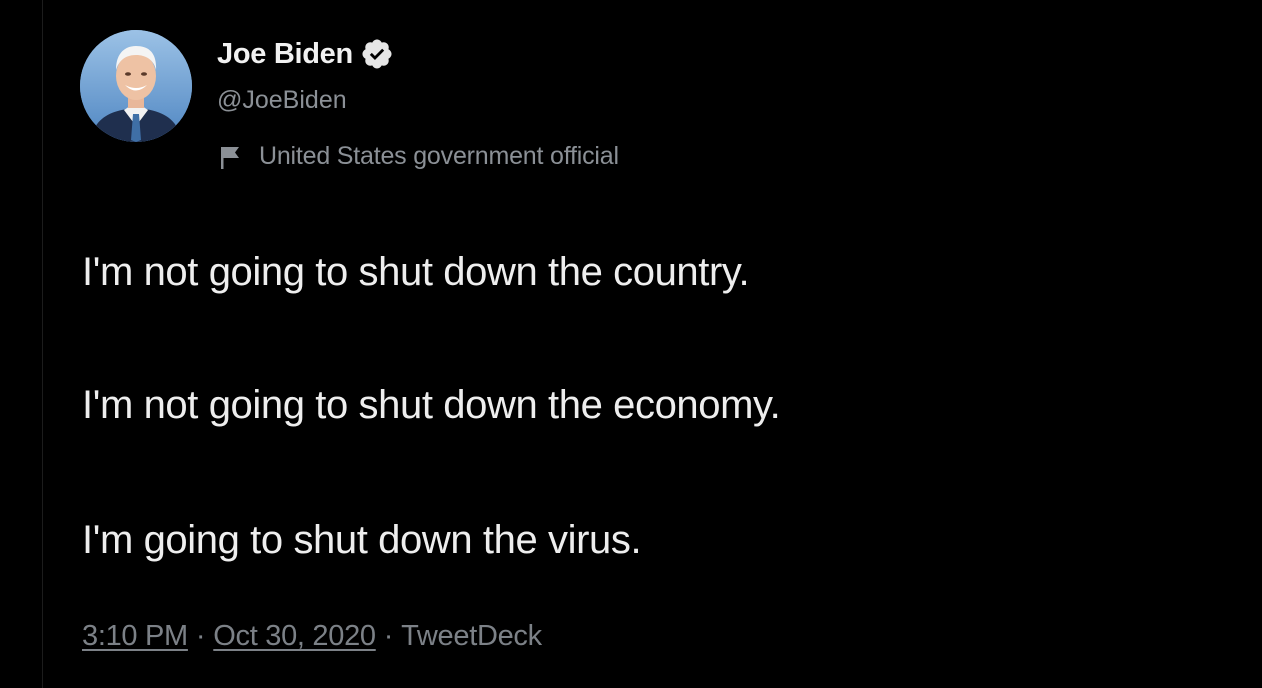 The height and width of the screenshot is (688, 1262). Describe the element at coordinates (416, 272) in the screenshot. I see `tweet-text-line: I'm not going to shut down the country.` at that location.